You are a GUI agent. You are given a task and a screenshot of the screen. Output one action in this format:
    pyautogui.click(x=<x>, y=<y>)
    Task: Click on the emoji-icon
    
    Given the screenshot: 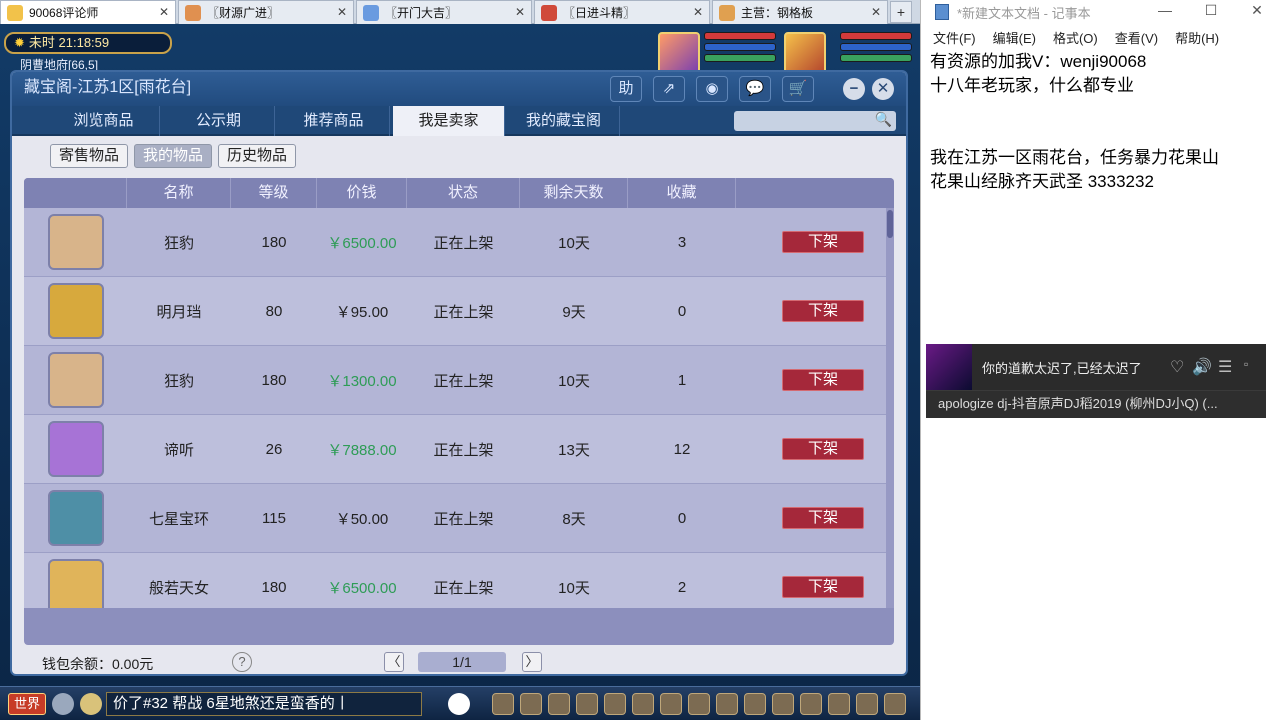 What is the action you would take?
    pyautogui.click(x=91, y=704)
    